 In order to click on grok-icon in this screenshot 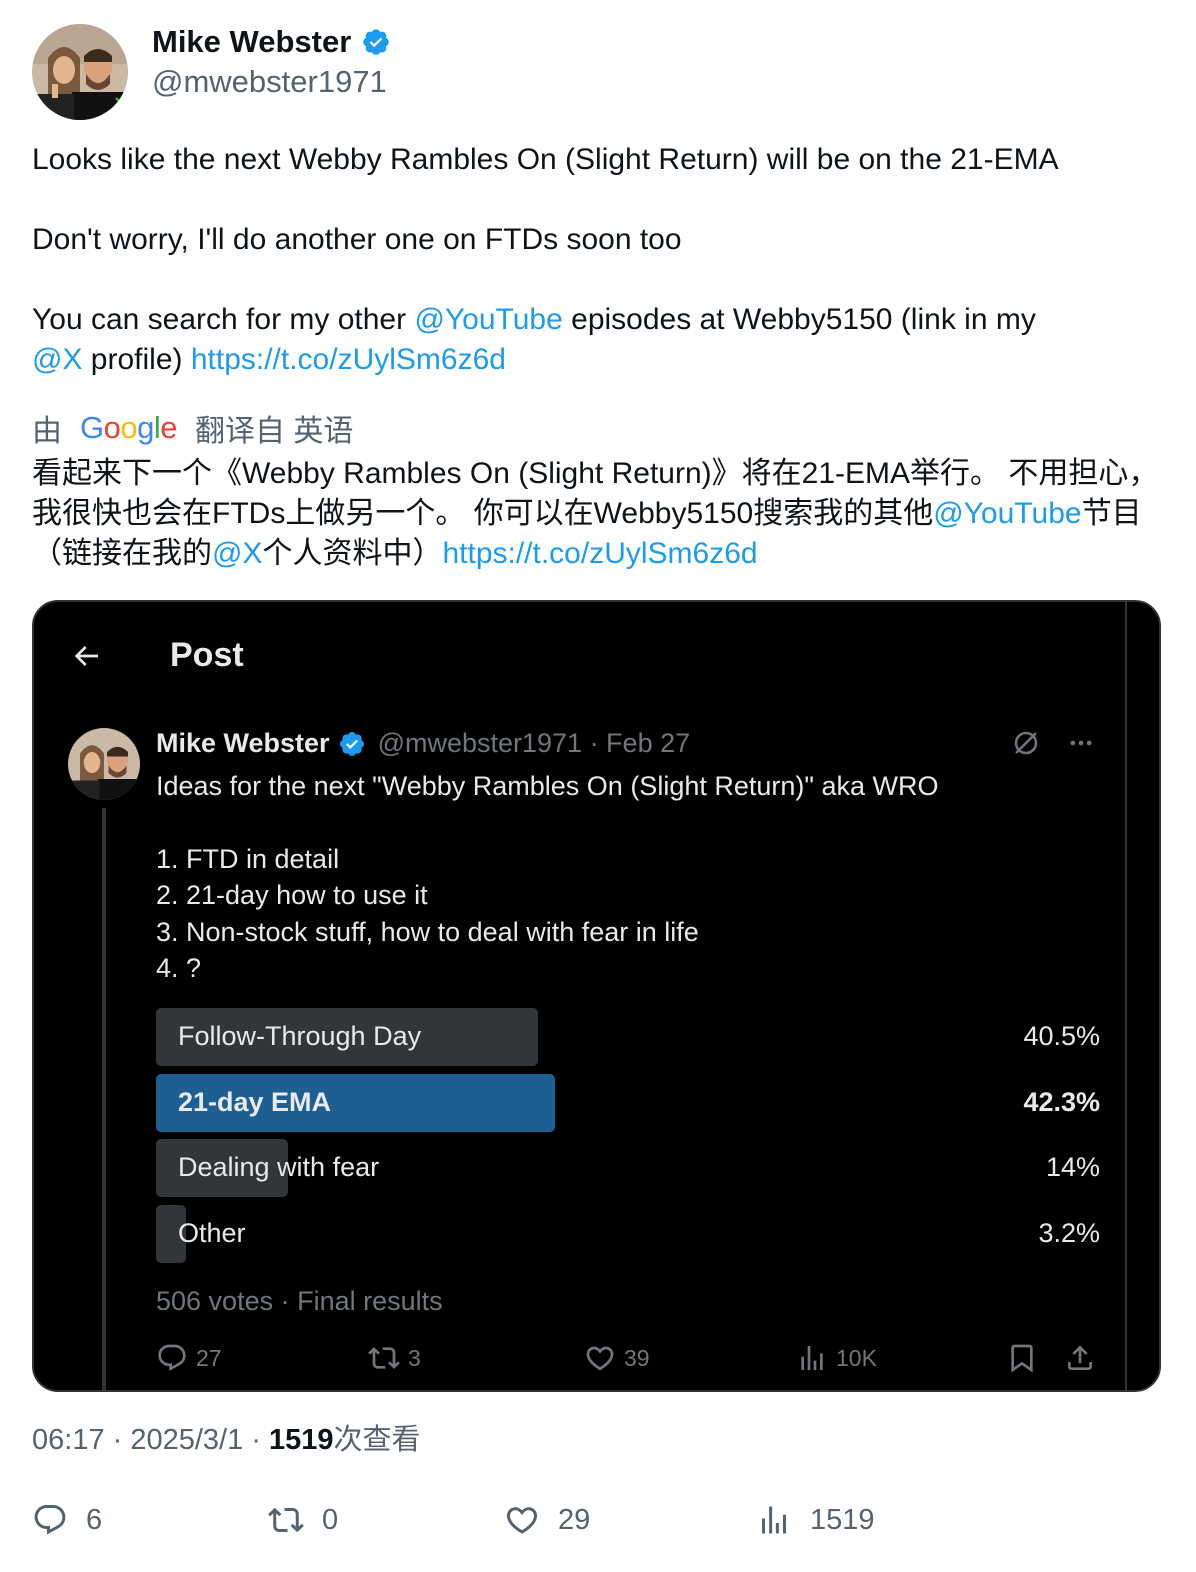, I will do `click(1026, 743)`.